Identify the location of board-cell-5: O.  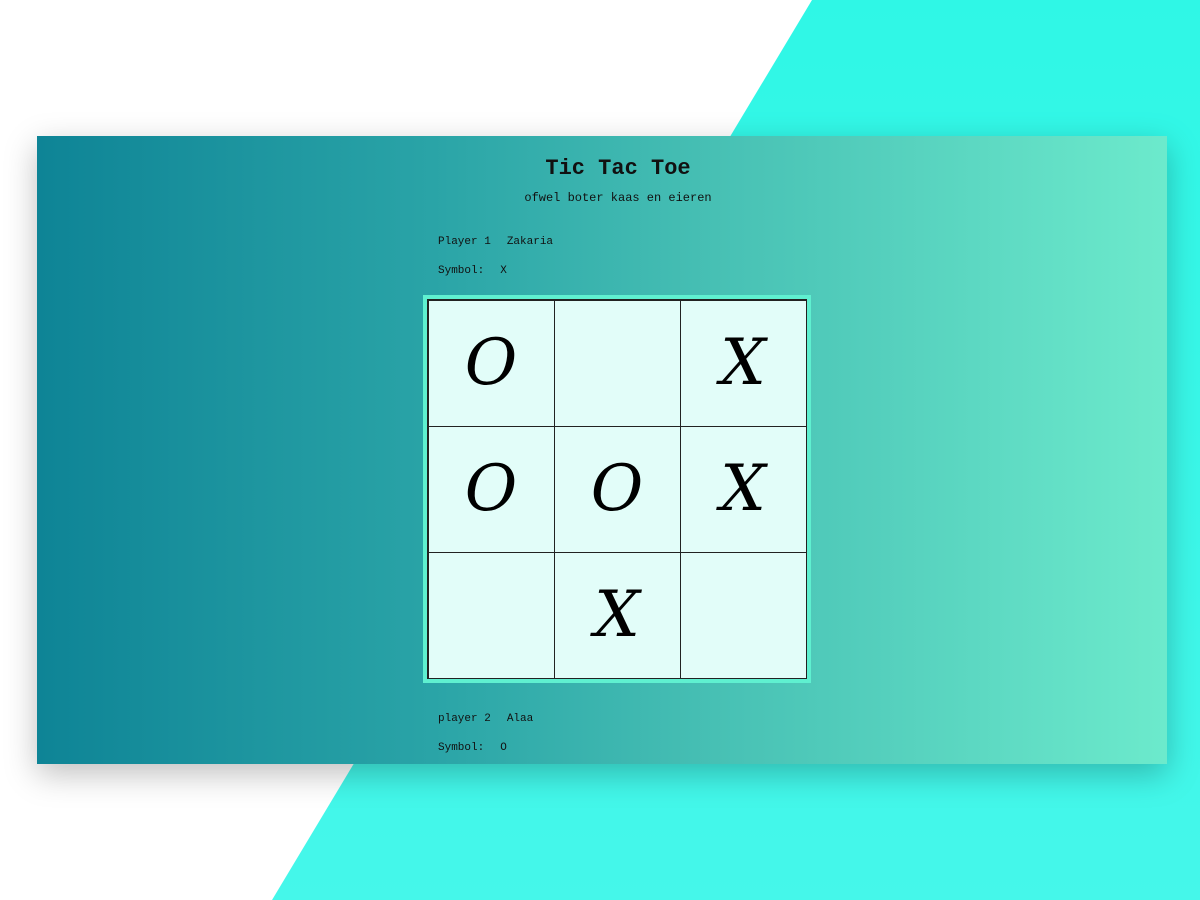
(617, 489).